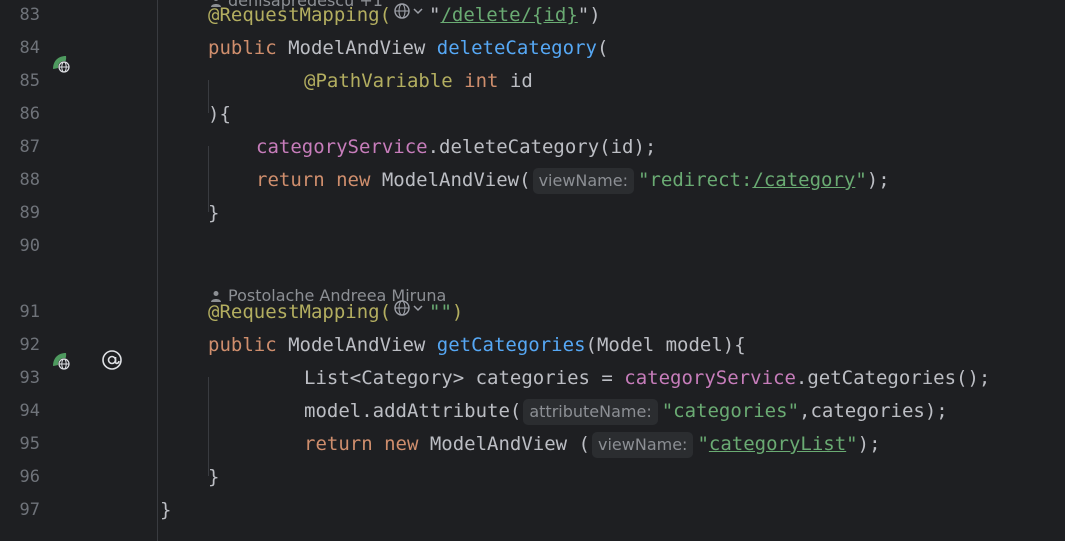 The width and height of the screenshot is (1065, 541). I want to click on line-number: 90, so click(20, 246).